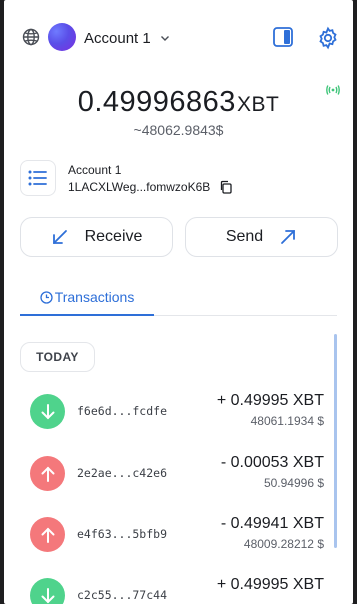 This screenshot has width=357, height=604. I want to click on transaction-hash: 2e2ae...c42e6, so click(122, 473).